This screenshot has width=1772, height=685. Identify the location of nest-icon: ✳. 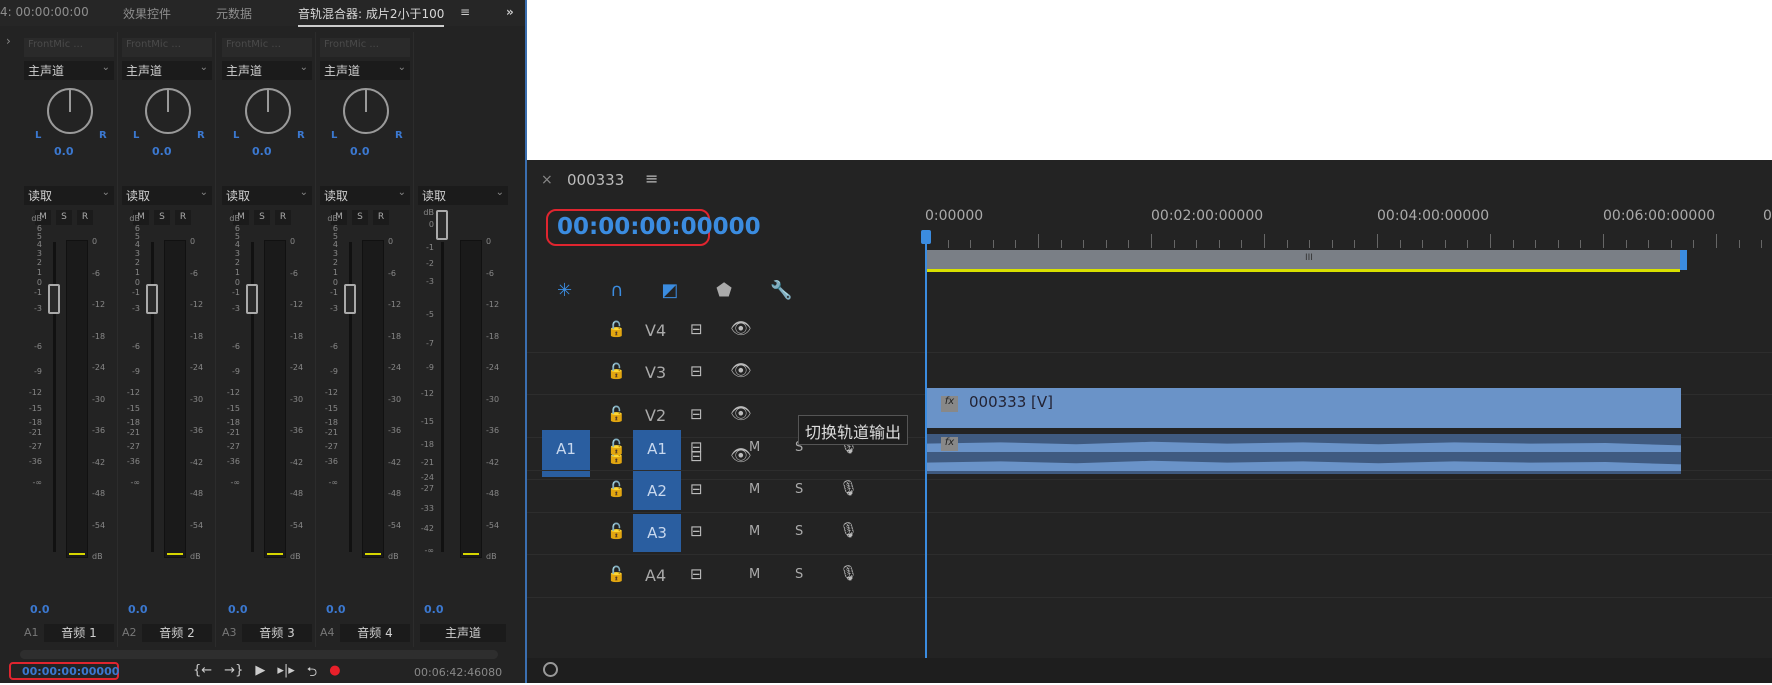
(564, 290).